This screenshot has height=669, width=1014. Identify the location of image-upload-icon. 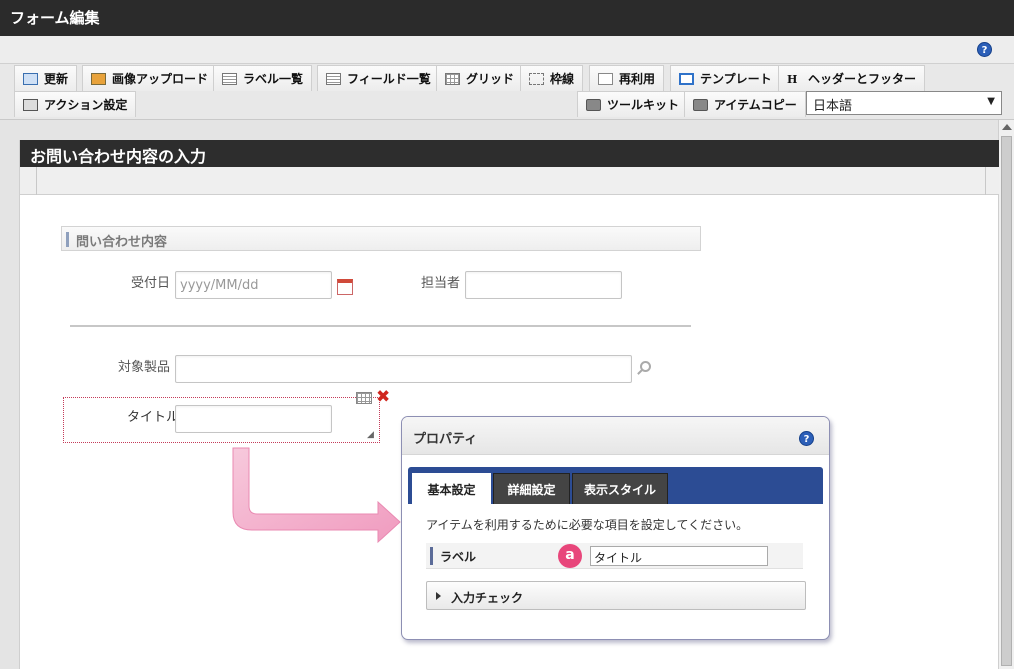
(98, 78).